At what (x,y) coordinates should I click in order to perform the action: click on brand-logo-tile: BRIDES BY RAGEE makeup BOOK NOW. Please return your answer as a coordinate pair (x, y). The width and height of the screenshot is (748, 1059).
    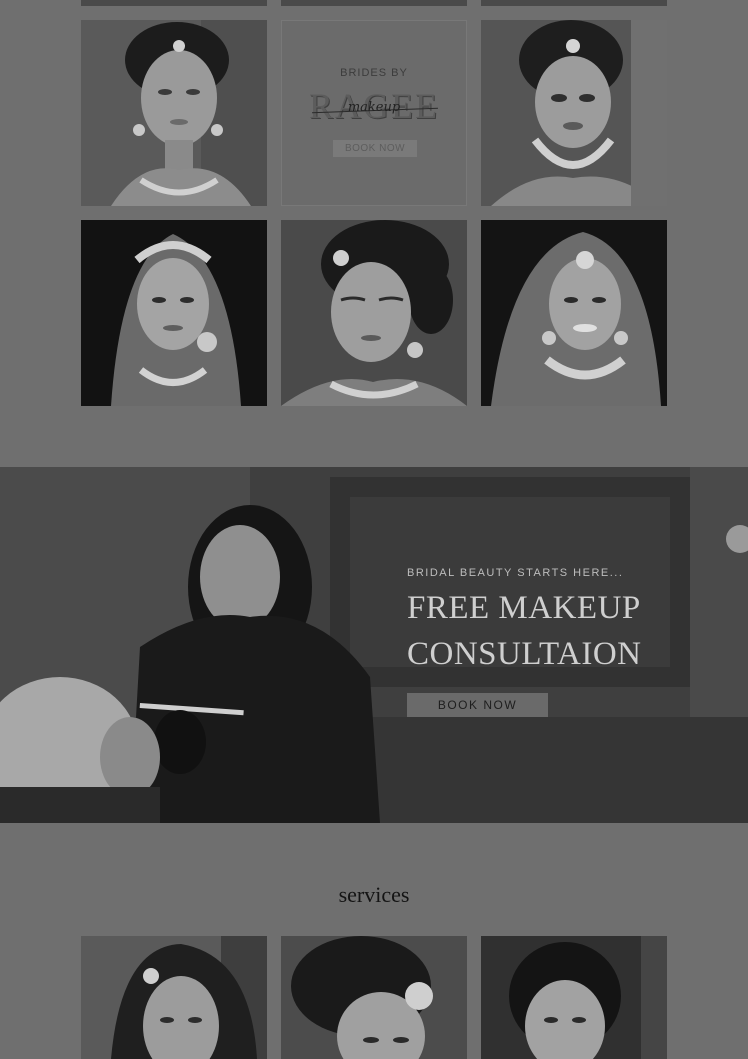
    Looking at the image, I should click on (374, 113).